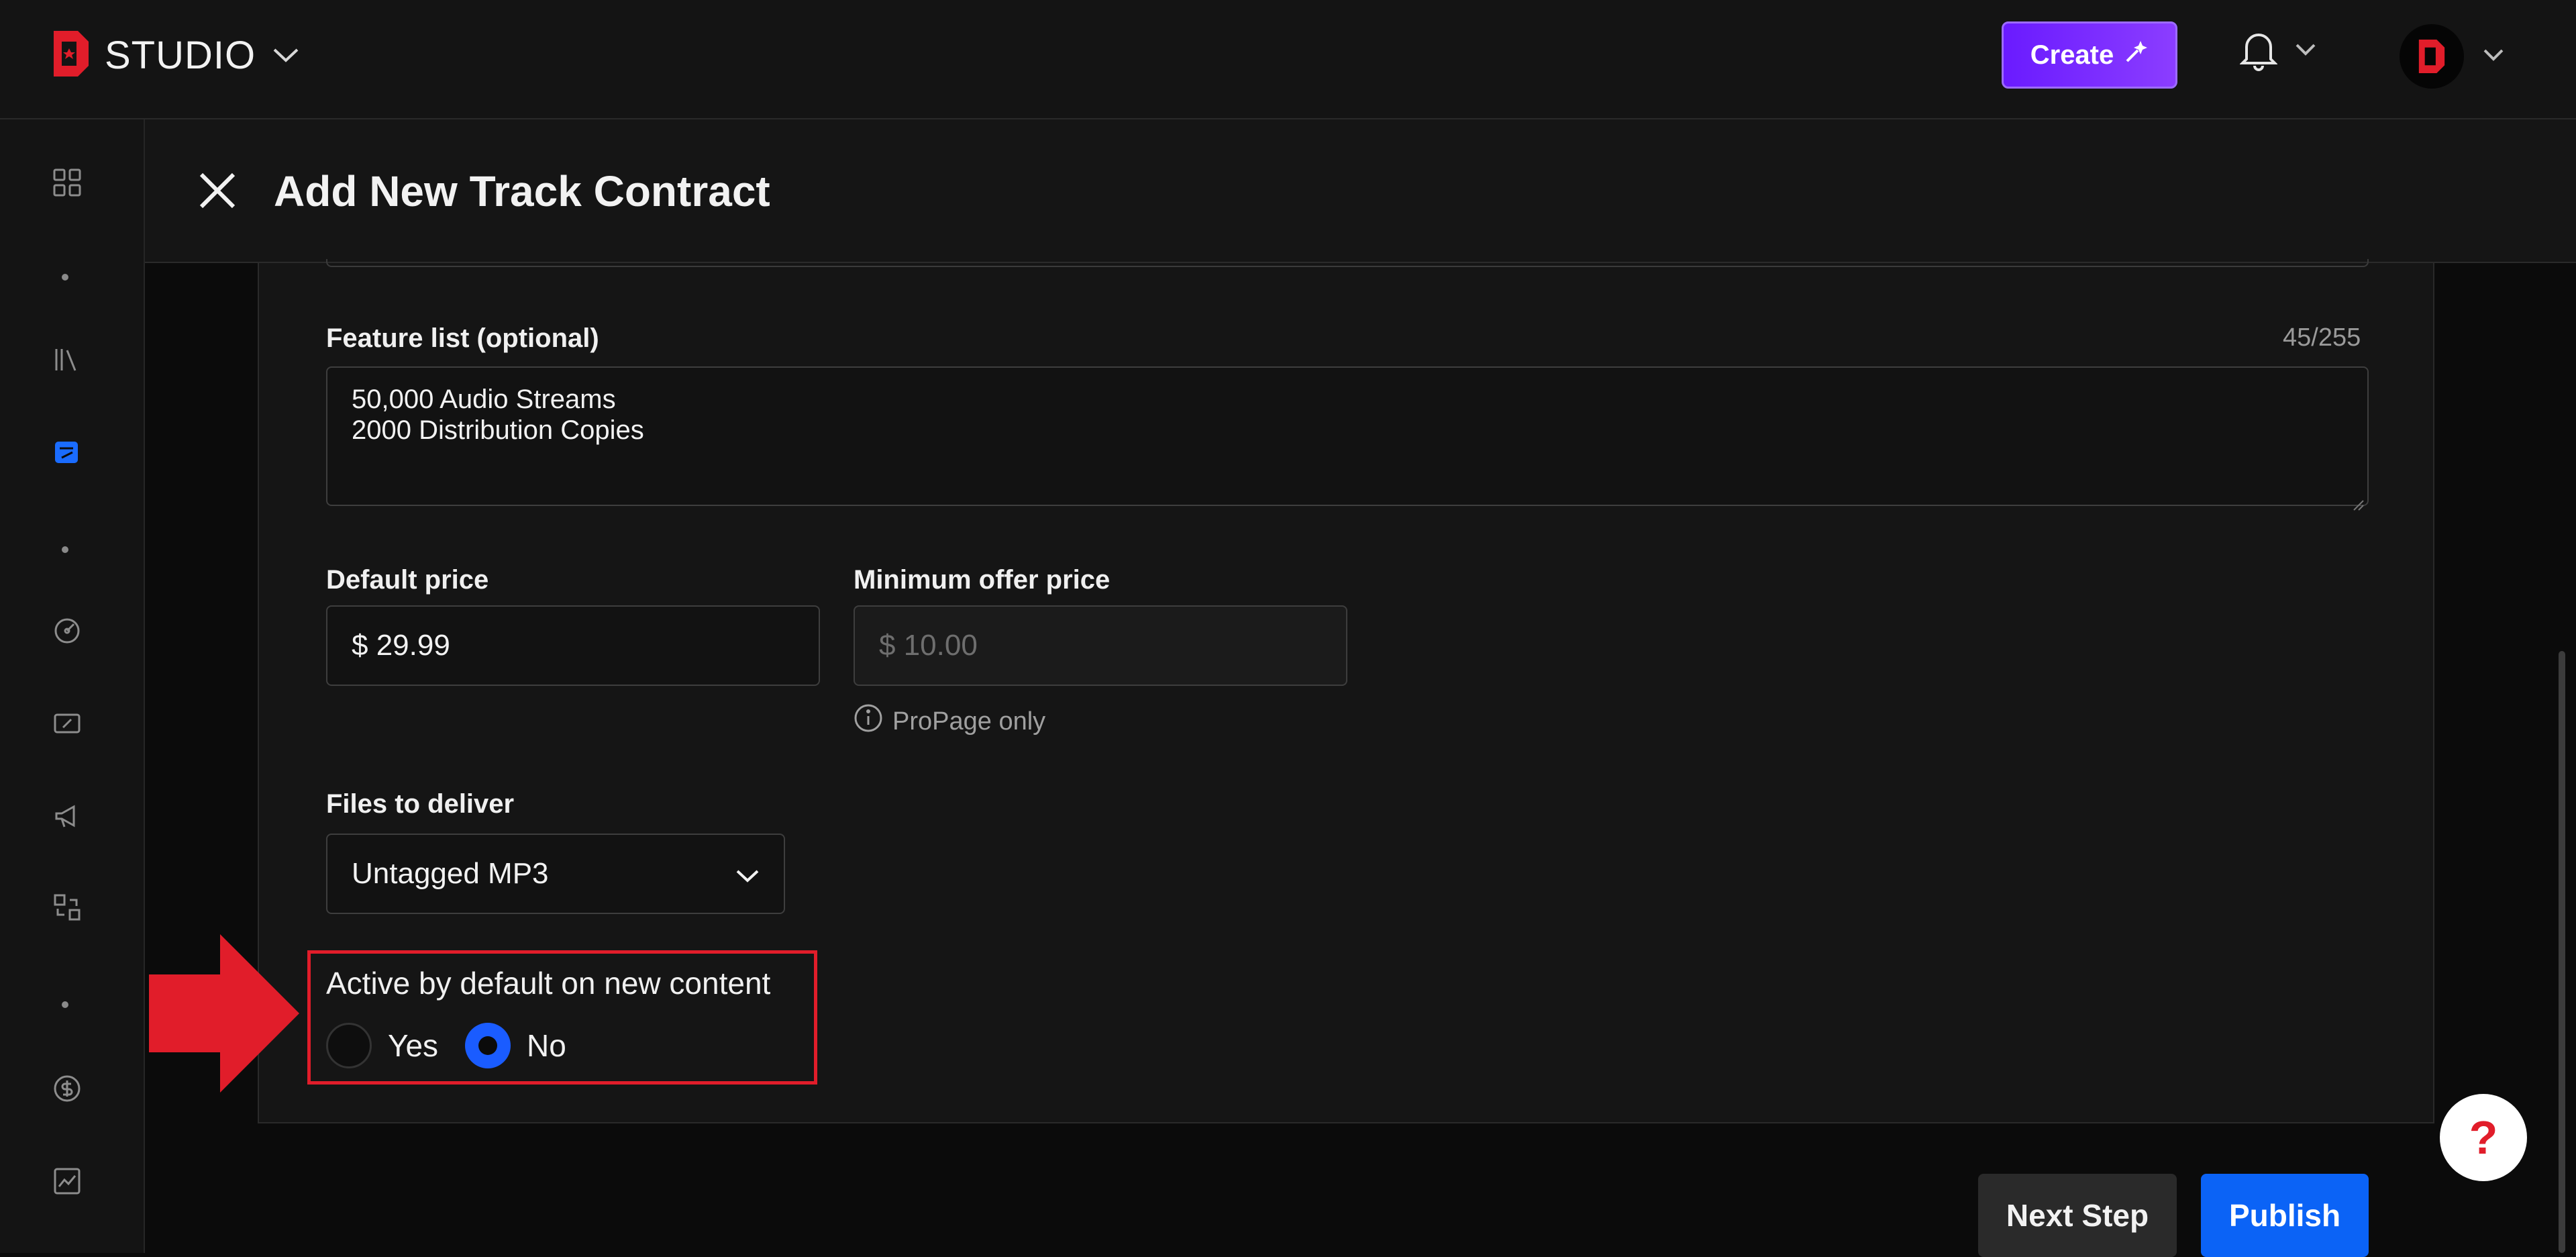 This screenshot has height=1257, width=2576. Describe the element at coordinates (1288, 59) in the screenshot. I see `top-bar: STUDIO Create` at that location.